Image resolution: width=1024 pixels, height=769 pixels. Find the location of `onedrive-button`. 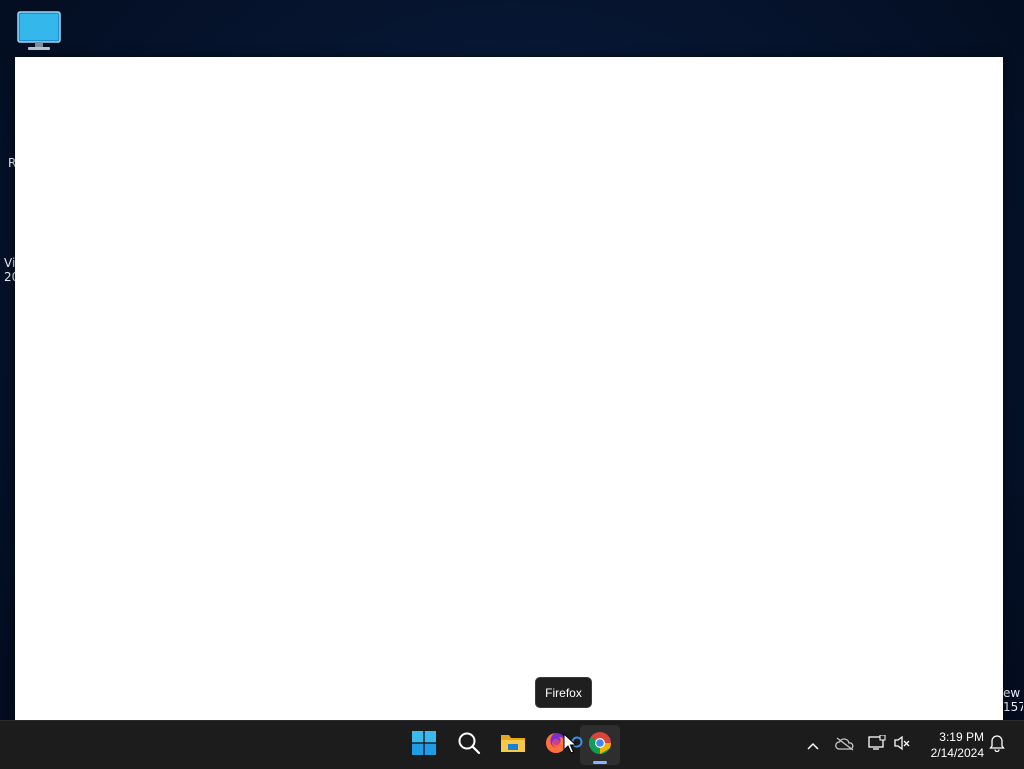

onedrive-button is located at coordinates (845, 745).